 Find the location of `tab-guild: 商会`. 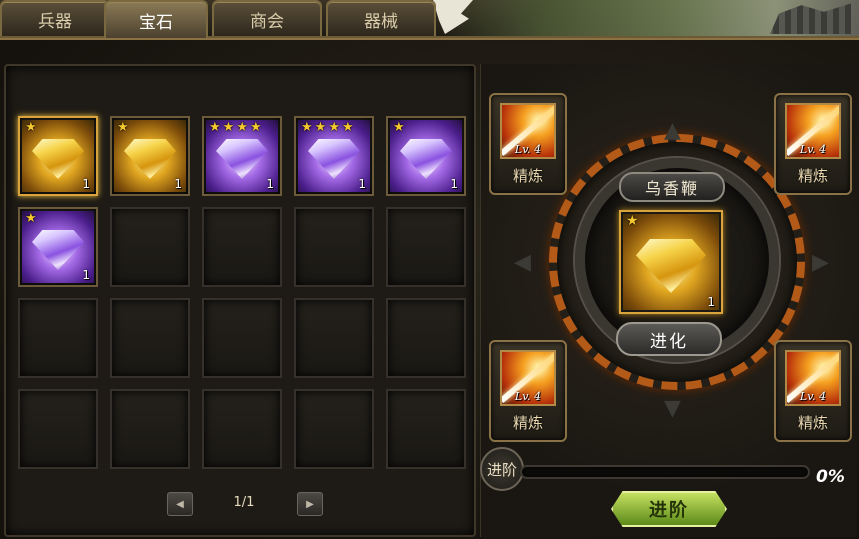

tab-guild: 商会 is located at coordinates (267, 18).